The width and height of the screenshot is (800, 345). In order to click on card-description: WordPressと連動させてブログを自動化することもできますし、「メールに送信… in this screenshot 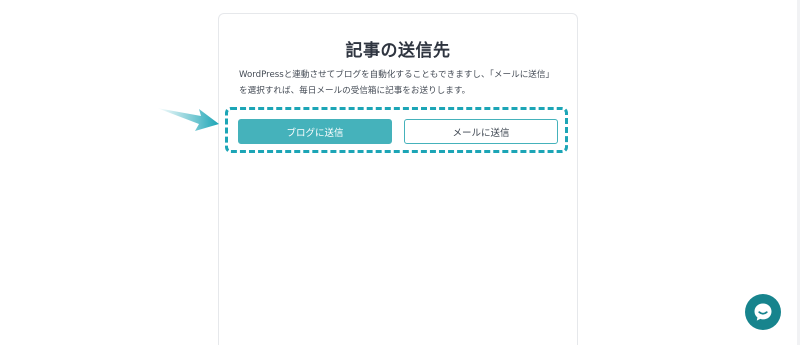, I will do `click(397, 83)`.